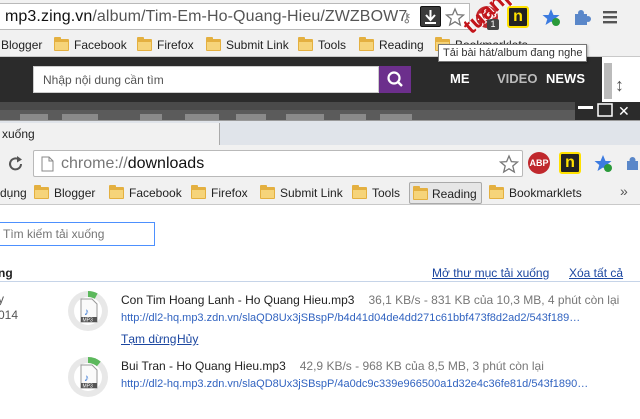 The image size is (640, 419). Describe the element at coordinates (490, 273) in the screenshot. I see `open-downloads-folder-link: Mở thư mục tải xuống` at that location.